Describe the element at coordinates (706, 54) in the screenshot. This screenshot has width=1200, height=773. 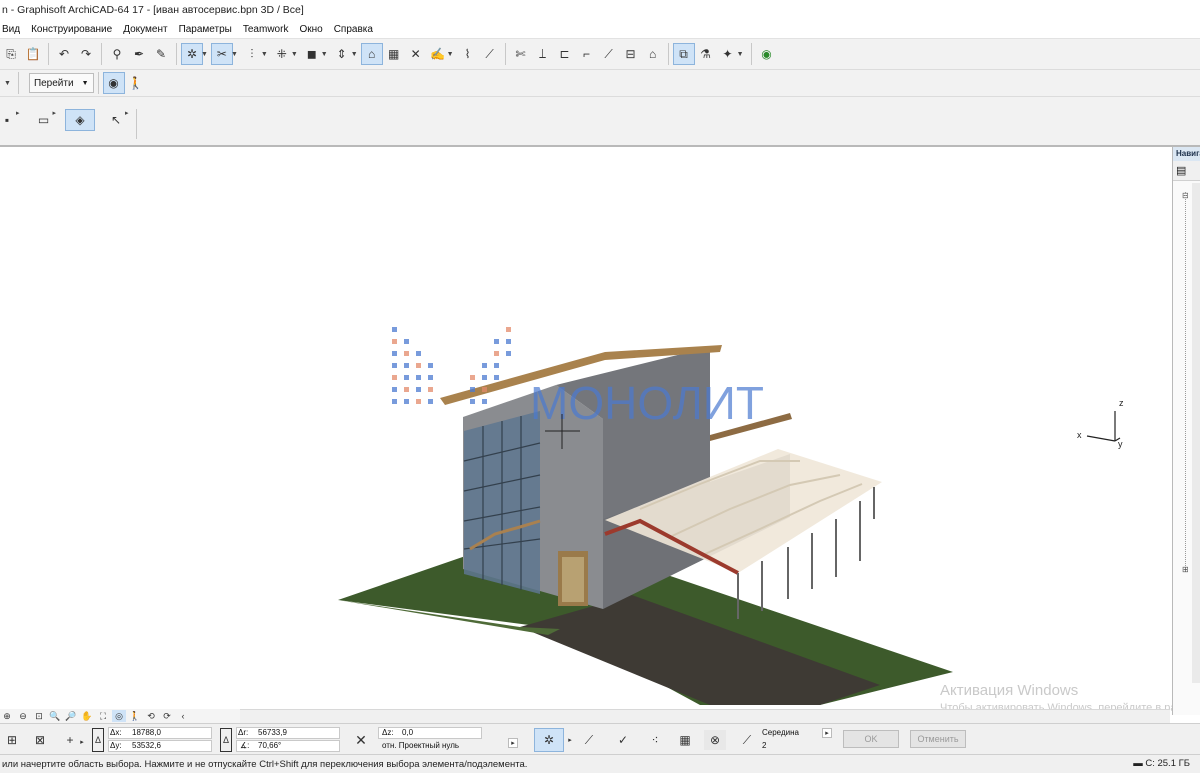
I see `paint-icon: ⚗` at that location.